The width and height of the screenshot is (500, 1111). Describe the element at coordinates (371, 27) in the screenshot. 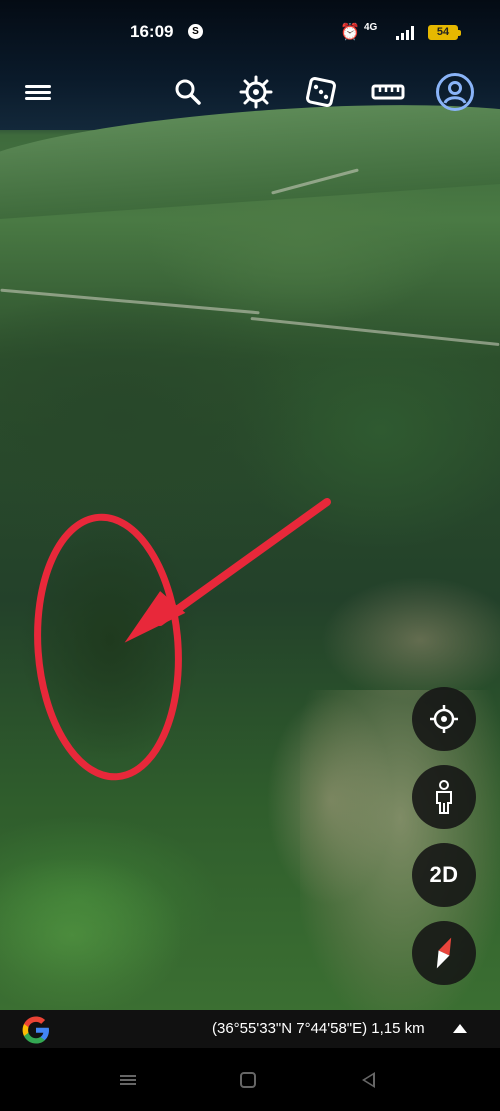

I see `network-4g-icon: 4G` at that location.